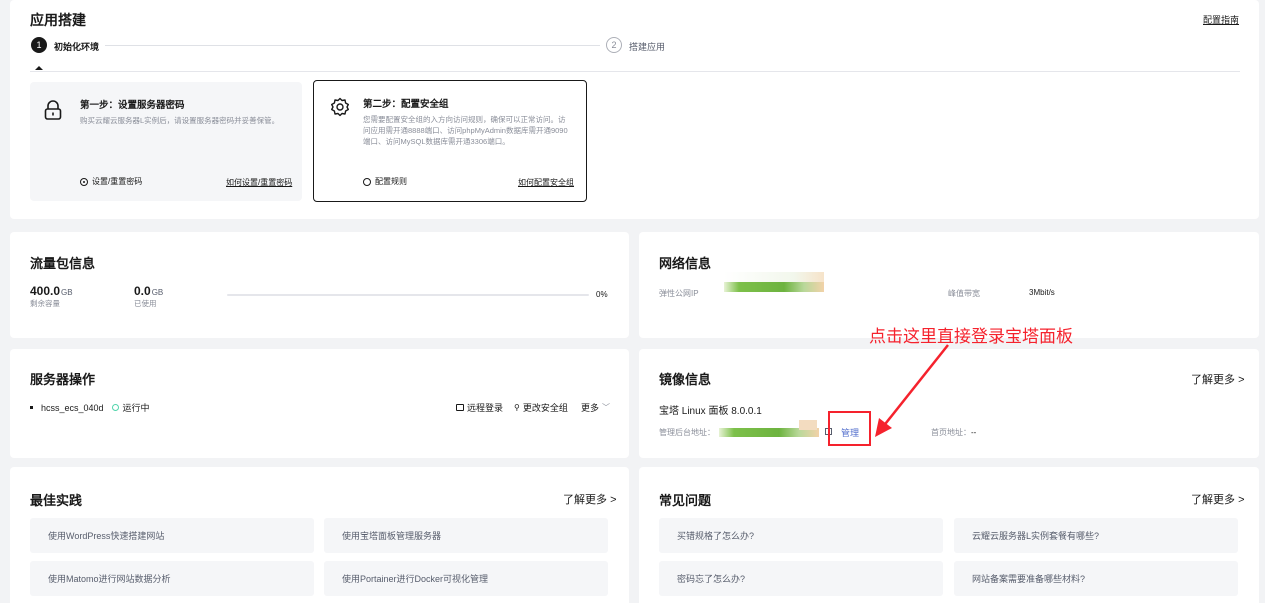 Image resolution: width=1265 pixels, height=603 pixels. Describe the element at coordinates (971, 336) in the screenshot. I see `annotation-text: 点击这里直接登录宝塔面板` at that location.